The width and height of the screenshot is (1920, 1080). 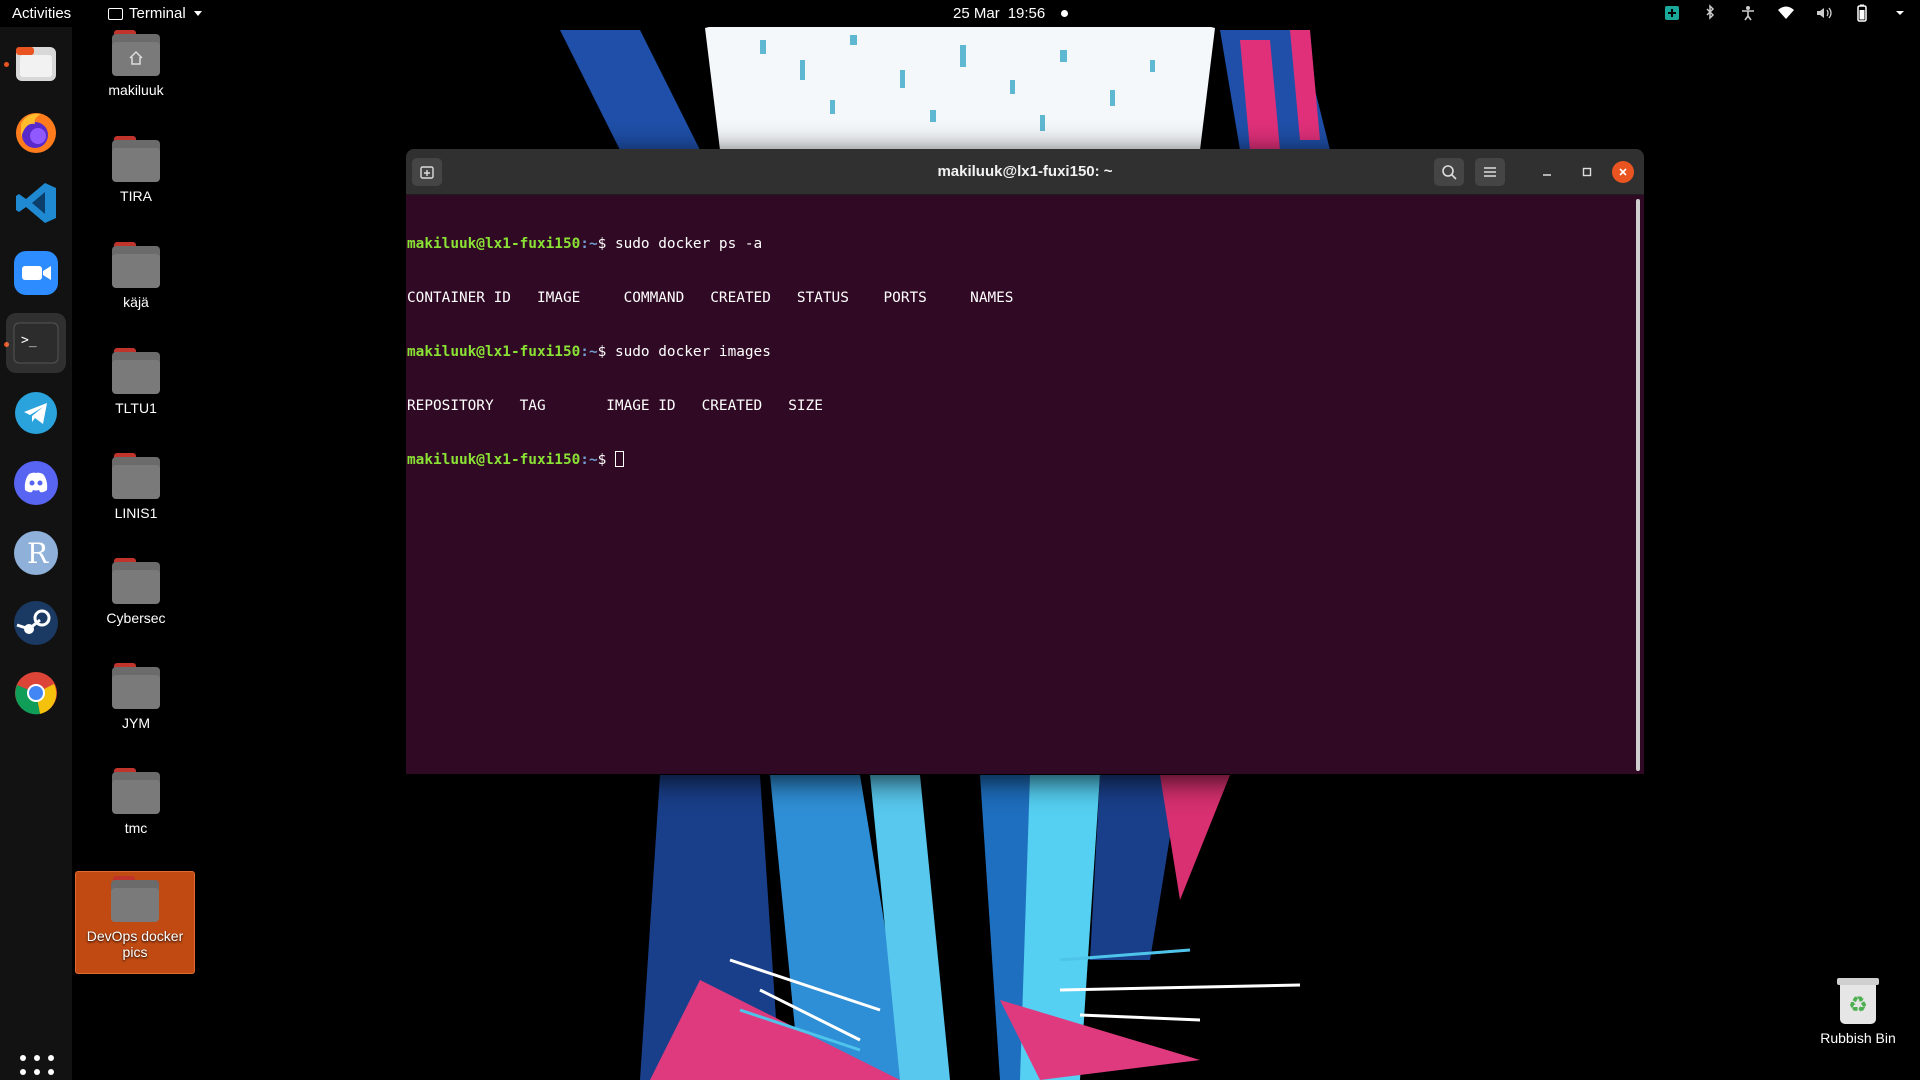 I want to click on r-icon: R, so click(x=36, y=553).